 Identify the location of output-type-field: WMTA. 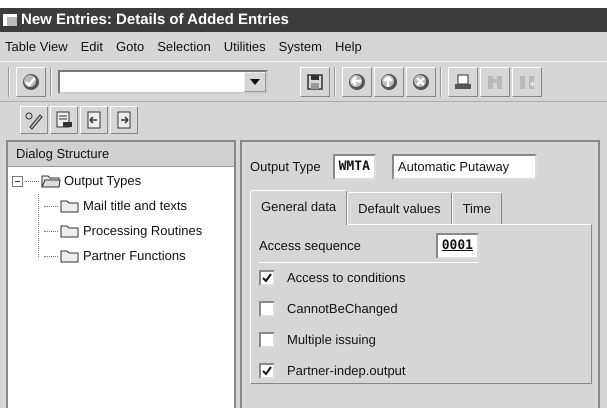
(354, 167).